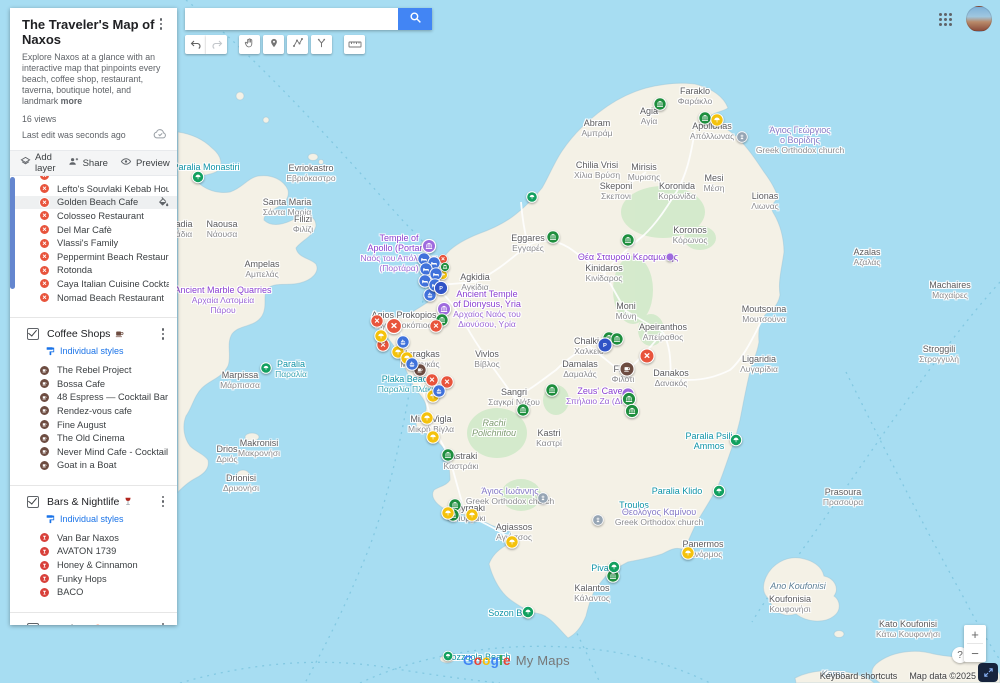  I want to click on list-item: Colosseo Restaurant, so click(93, 216).